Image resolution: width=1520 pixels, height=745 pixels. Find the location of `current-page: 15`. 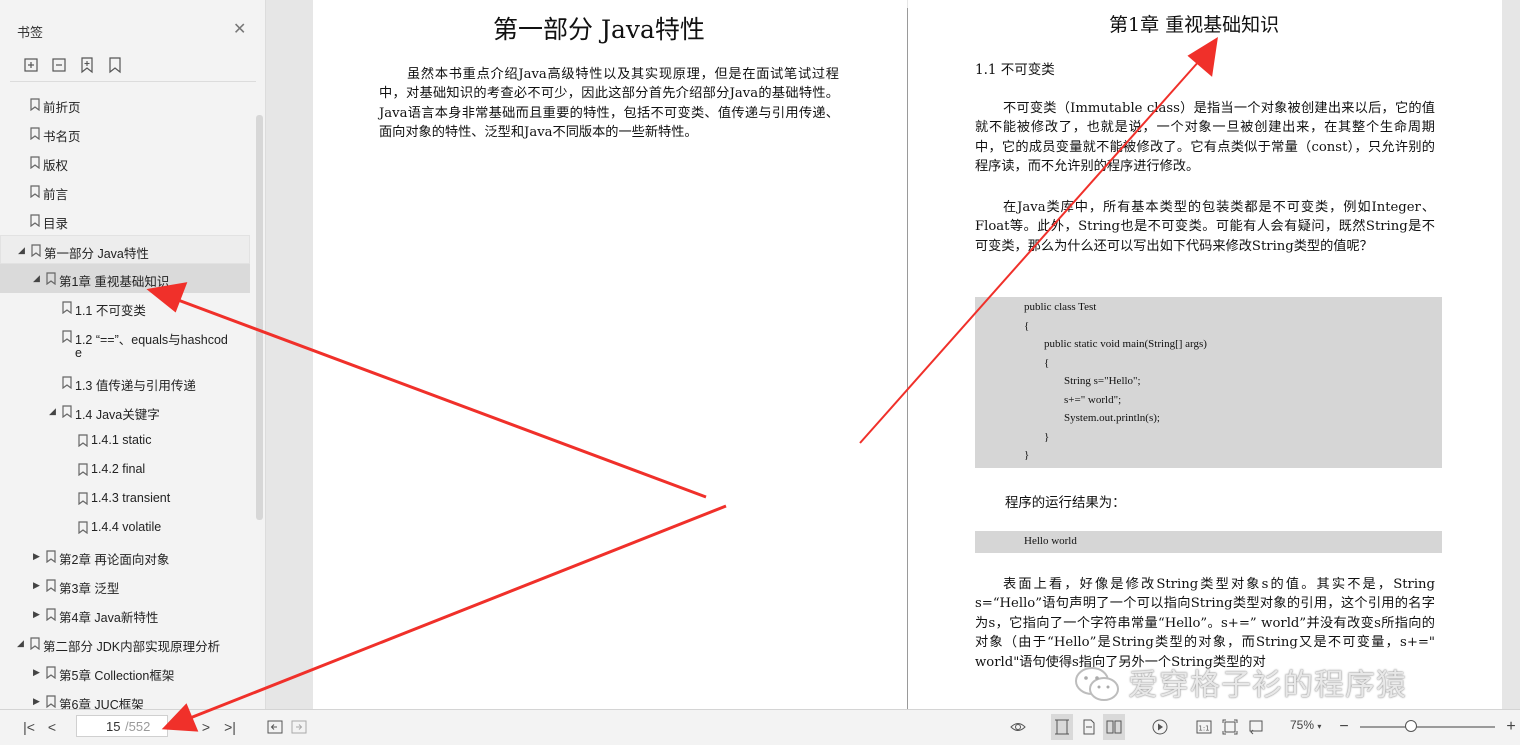

current-page: 15 is located at coordinates (113, 726).